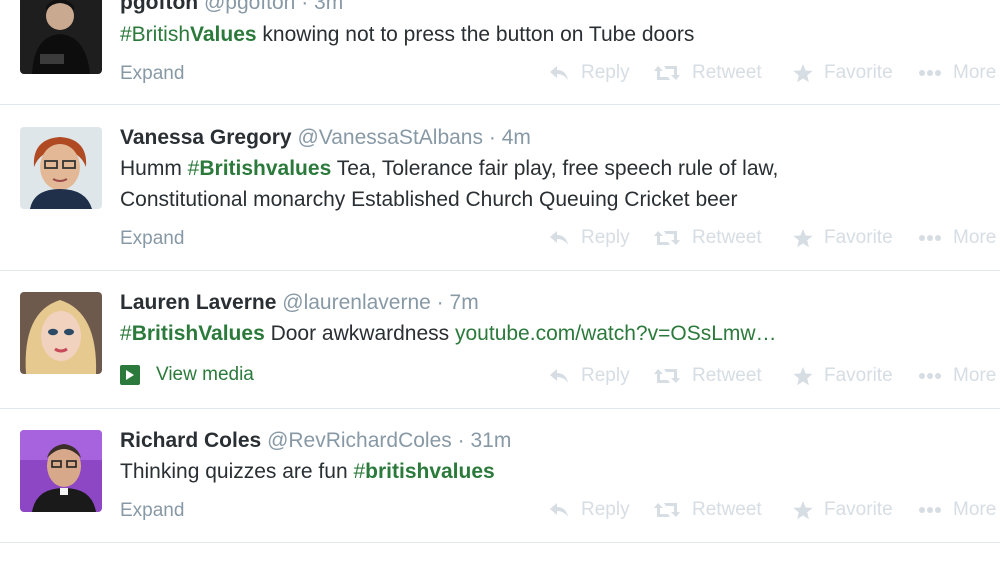 This screenshot has height=563, width=1000. Describe the element at coordinates (130, 375) in the screenshot. I see `play-icon` at that location.